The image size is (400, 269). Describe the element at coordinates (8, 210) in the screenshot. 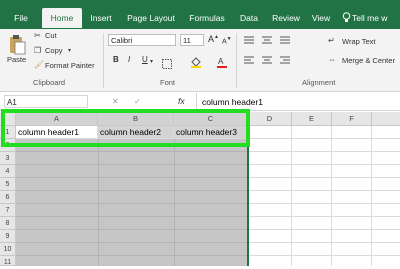

I see `row-header: 7` at that location.